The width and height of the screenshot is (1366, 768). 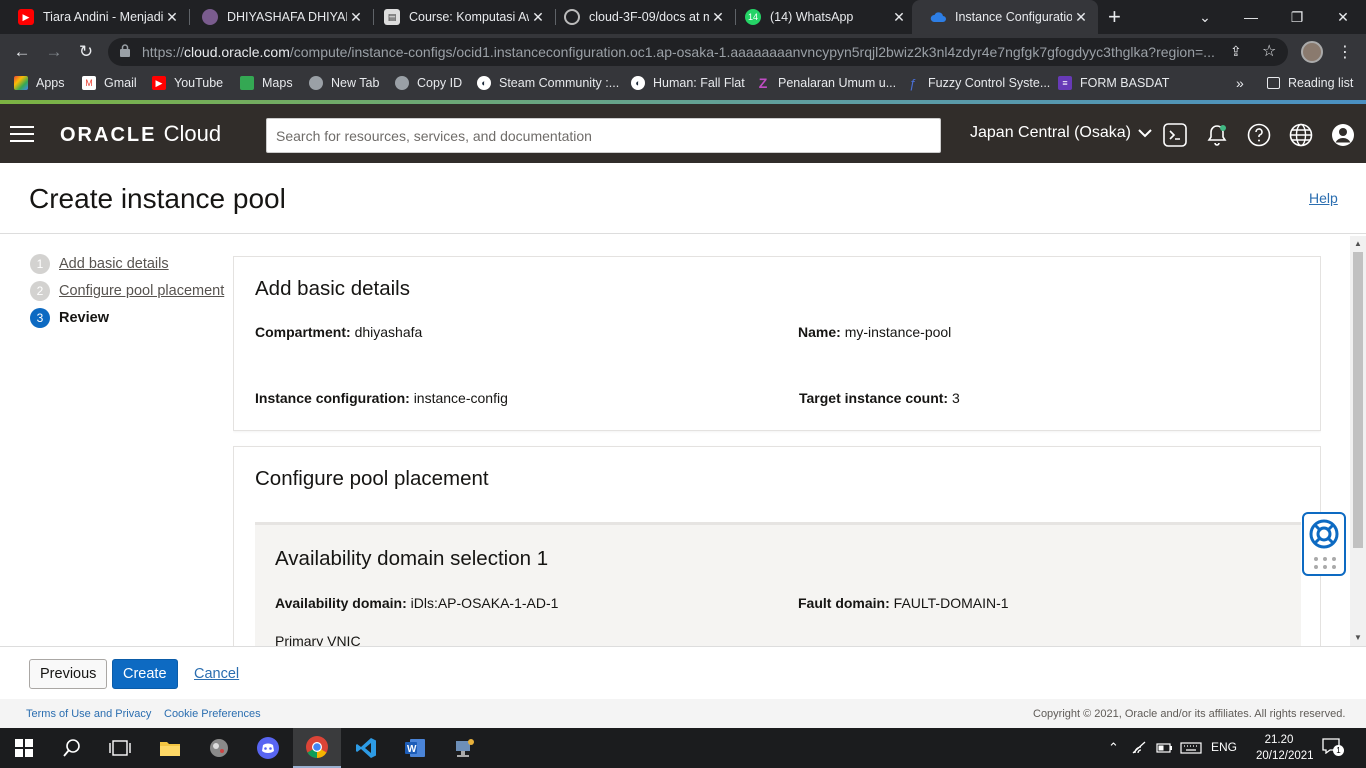 What do you see at coordinates (1324, 534) in the screenshot?
I see `lifebuoy-icon` at bounding box center [1324, 534].